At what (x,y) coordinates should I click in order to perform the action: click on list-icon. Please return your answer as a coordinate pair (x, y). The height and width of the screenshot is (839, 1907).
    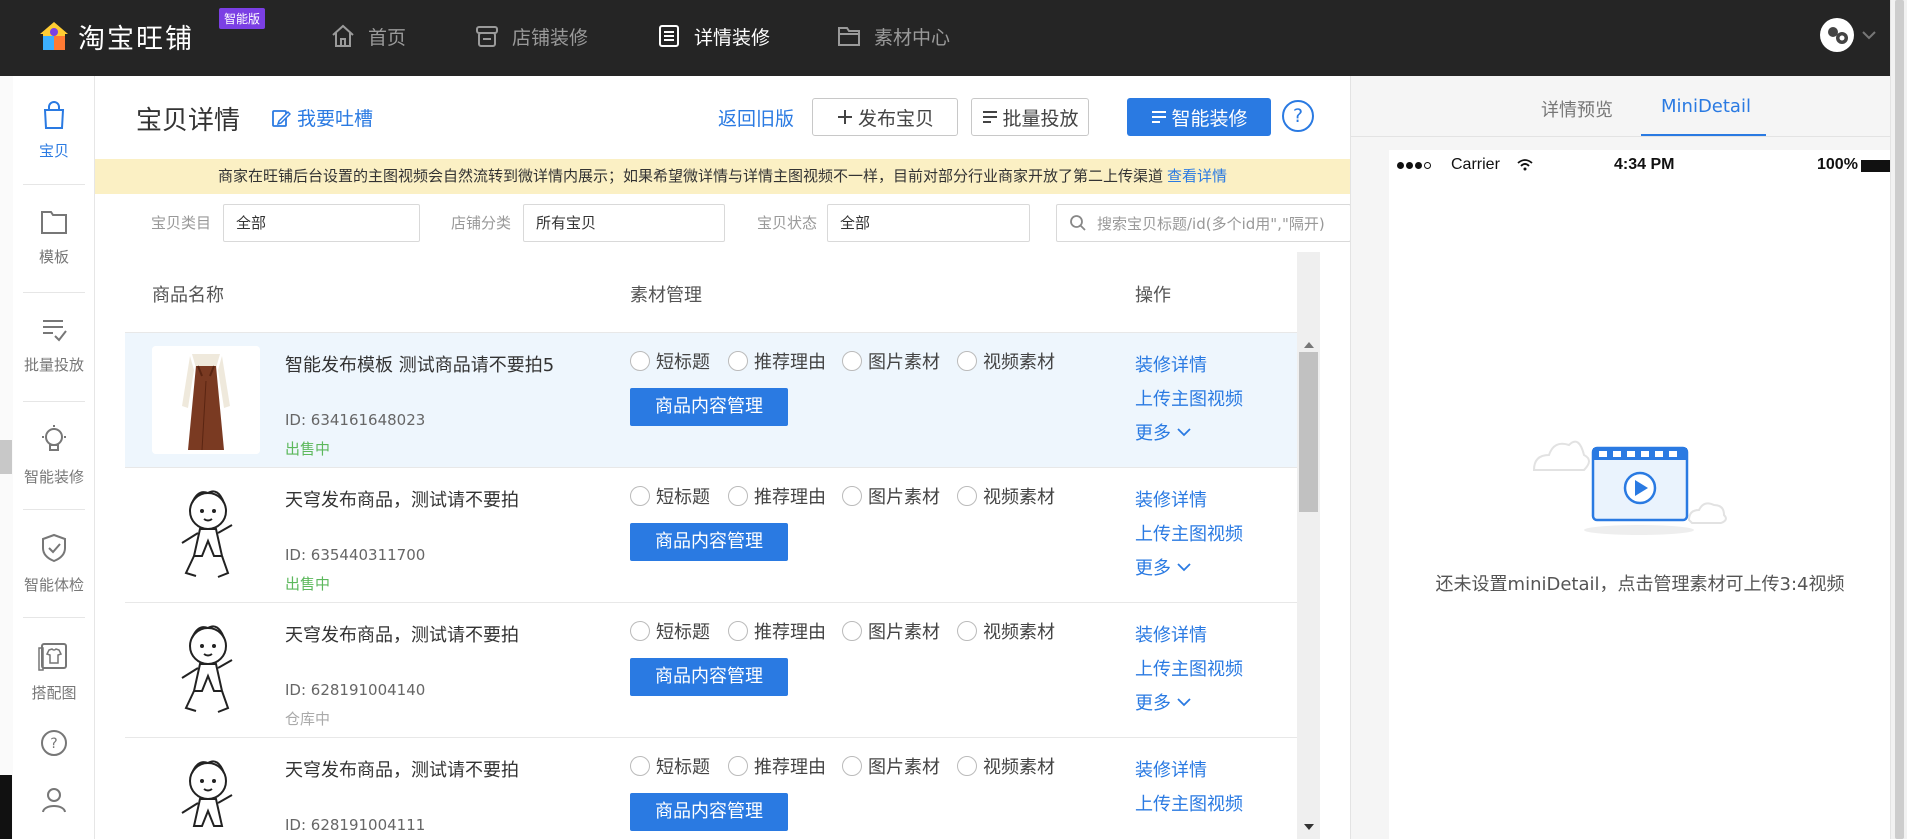
    Looking at the image, I should click on (990, 117).